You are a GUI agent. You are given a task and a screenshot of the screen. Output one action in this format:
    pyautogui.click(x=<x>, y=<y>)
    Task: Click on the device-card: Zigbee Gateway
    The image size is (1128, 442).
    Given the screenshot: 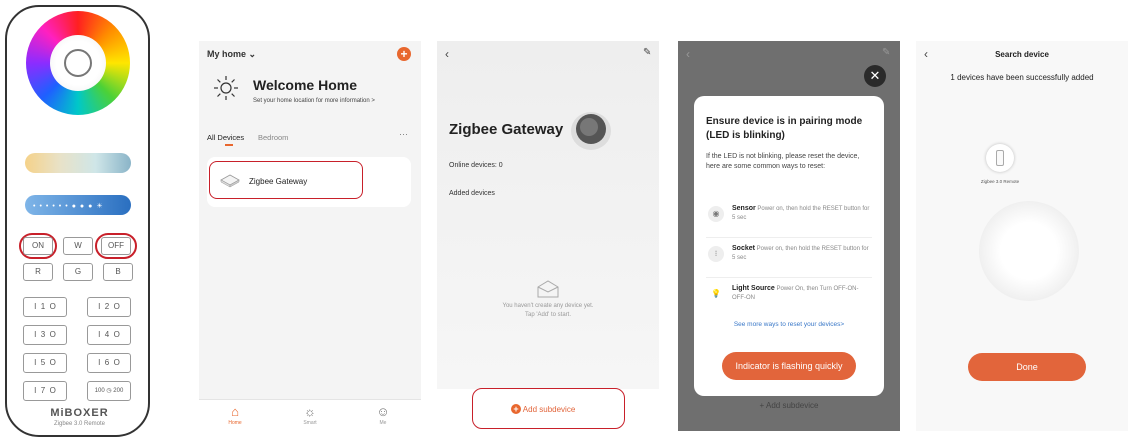 What is the action you would take?
    pyautogui.click(x=309, y=182)
    